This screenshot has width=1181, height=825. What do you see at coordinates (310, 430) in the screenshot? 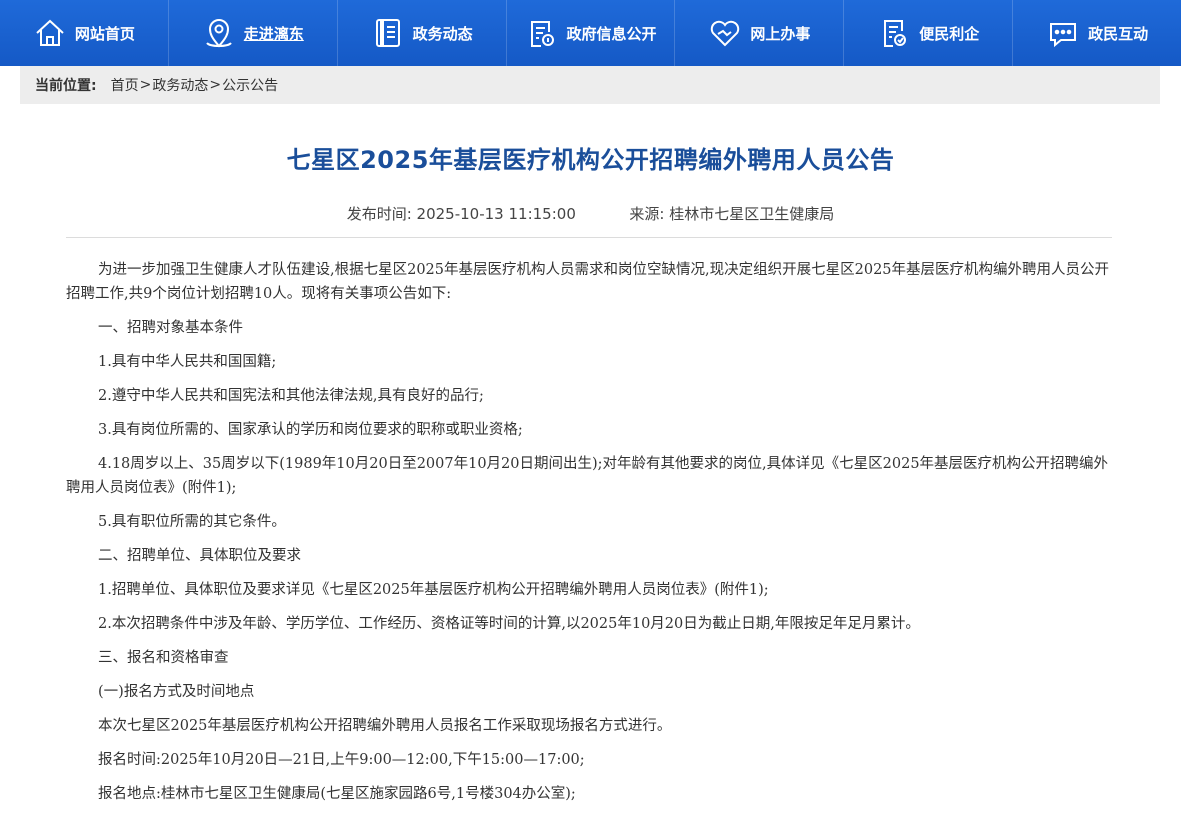
I see `article-paragraph: 3.具有岗位所需的、国家承认的学历和岗位要求的职称或职业资格;` at bounding box center [310, 430].